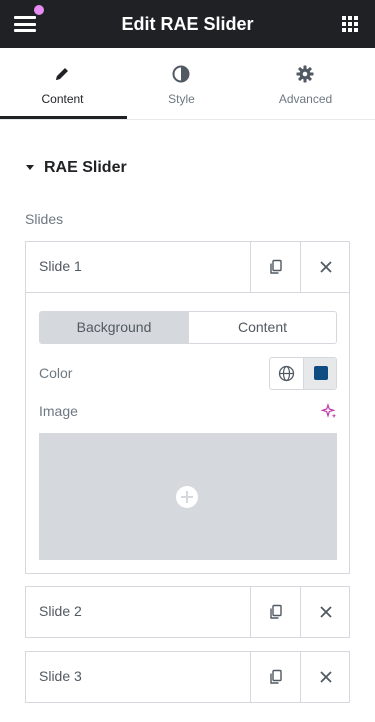 The height and width of the screenshot is (722, 375). I want to click on switch-content: Content, so click(262, 327).